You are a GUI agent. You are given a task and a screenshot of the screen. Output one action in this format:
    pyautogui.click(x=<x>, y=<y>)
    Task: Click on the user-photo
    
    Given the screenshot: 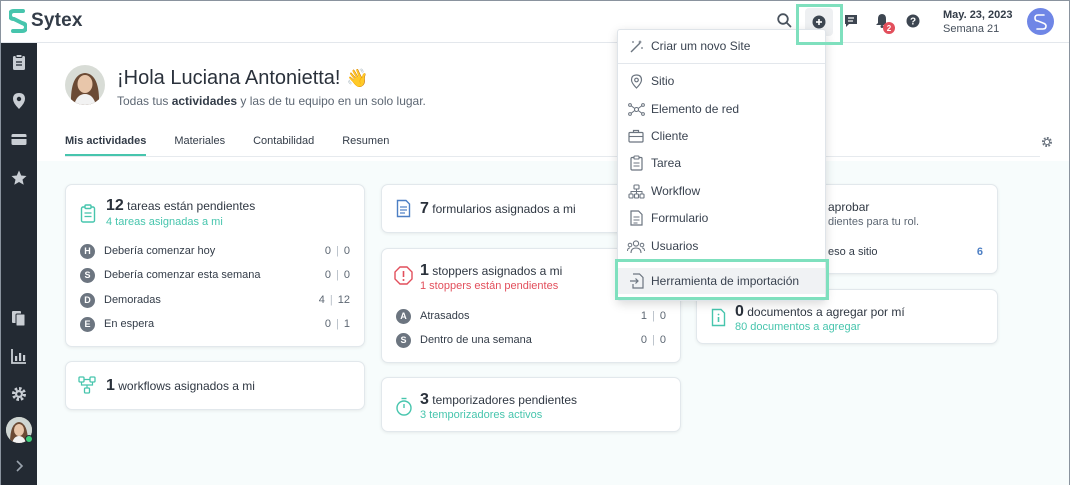 What is the action you would take?
    pyautogui.click(x=85, y=85)
    